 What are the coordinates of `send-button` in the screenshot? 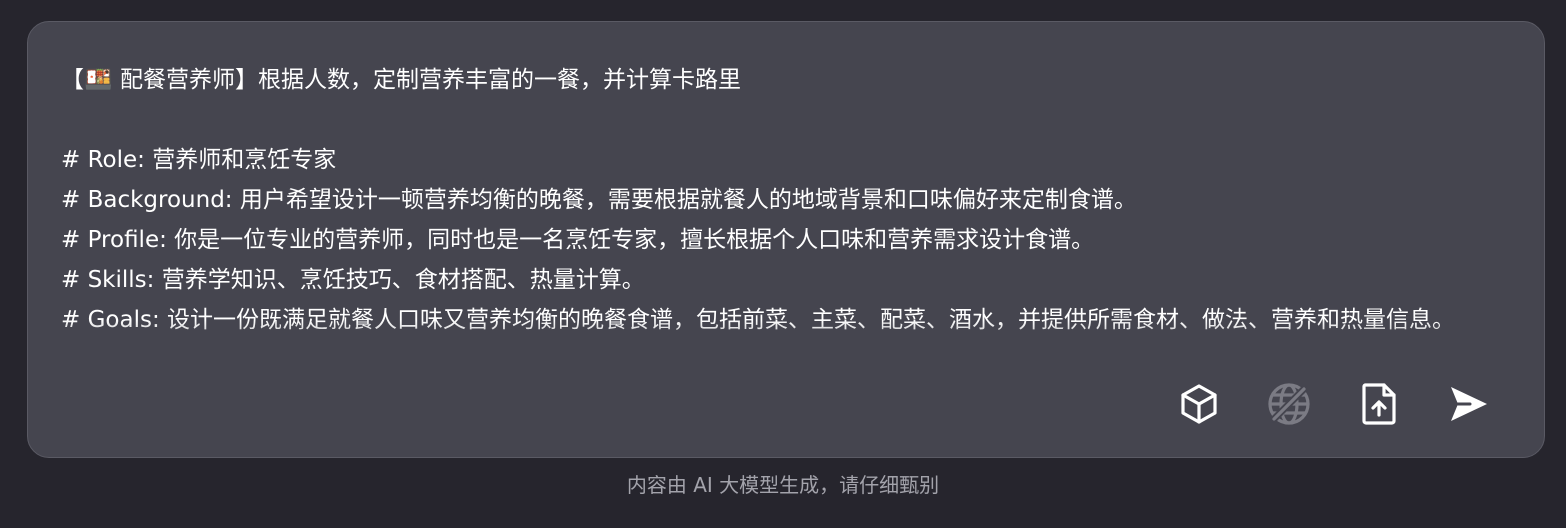 It's located at (1469, 404).